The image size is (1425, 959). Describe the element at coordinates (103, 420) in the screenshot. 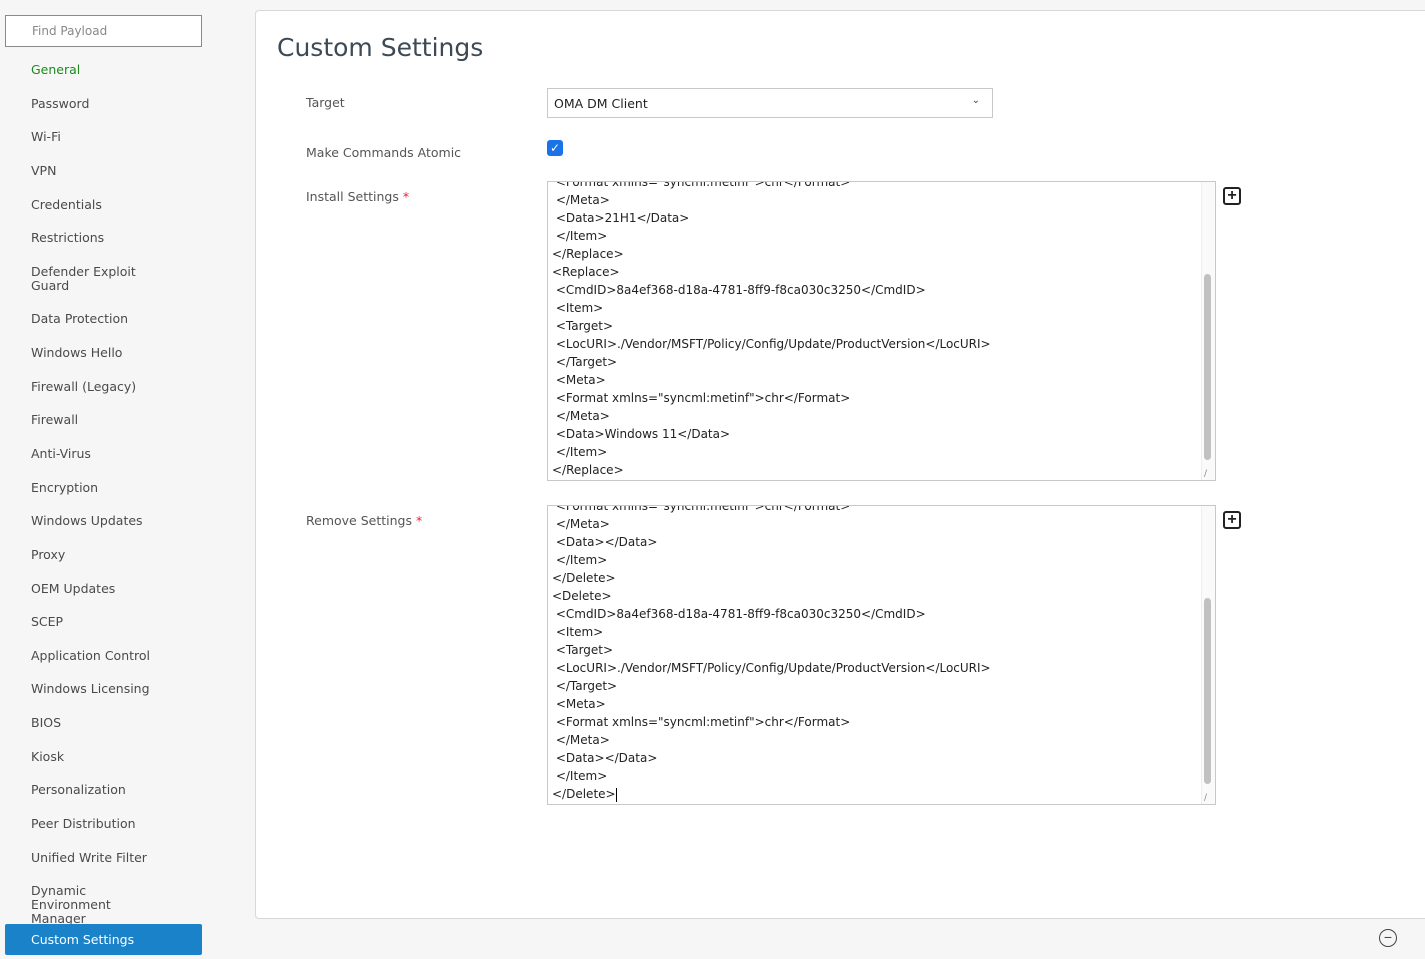

I see `sidebar-item-firewall: Firewall` at that location.